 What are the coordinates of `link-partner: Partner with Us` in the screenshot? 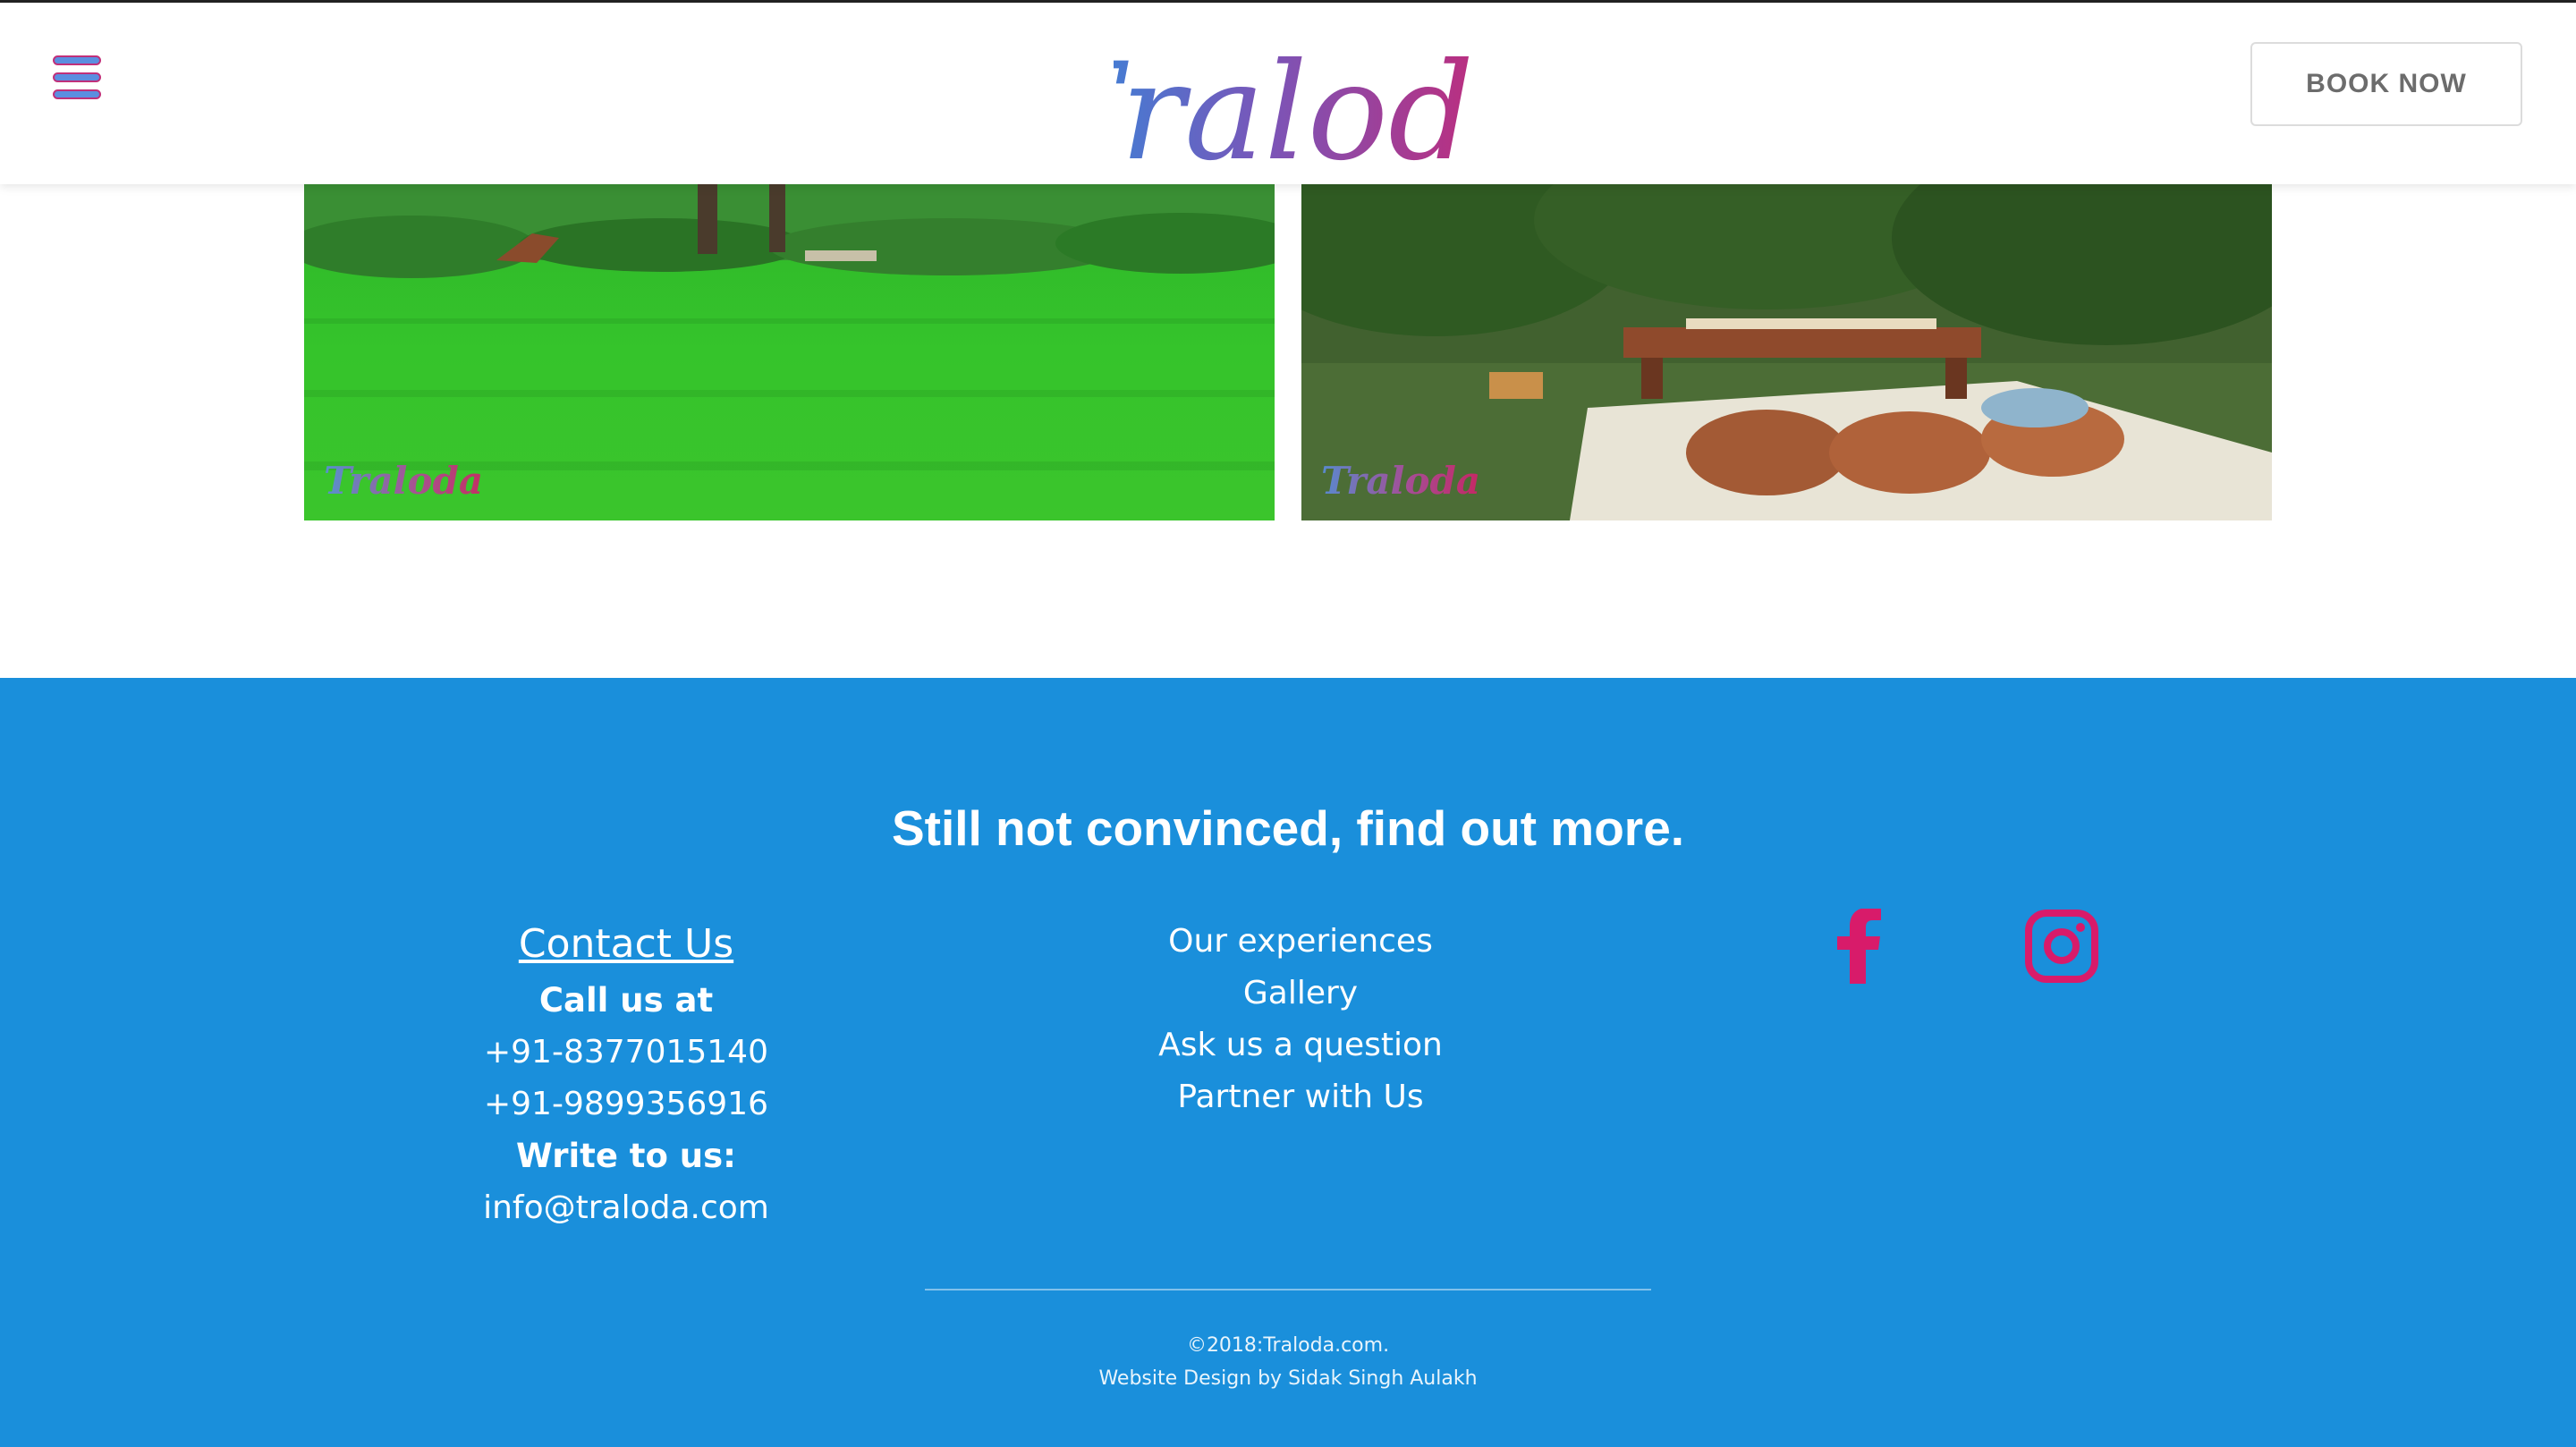 It's located at (1300, 1097).